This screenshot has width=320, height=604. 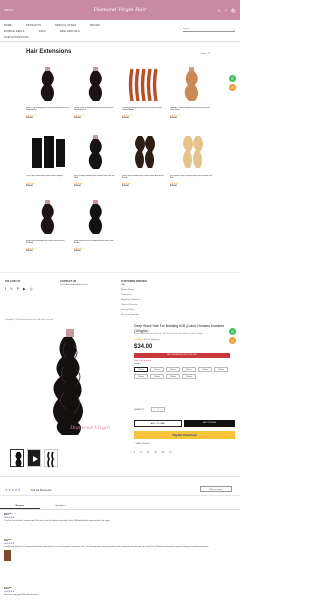 I want to click on review-photo, so click(x=7, y=556).